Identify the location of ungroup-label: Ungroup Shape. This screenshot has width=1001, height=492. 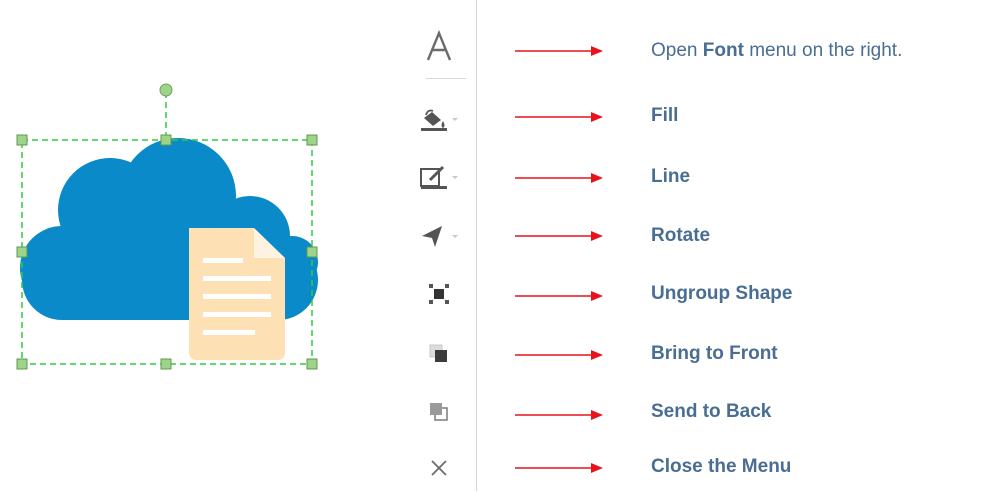
(722, 293).